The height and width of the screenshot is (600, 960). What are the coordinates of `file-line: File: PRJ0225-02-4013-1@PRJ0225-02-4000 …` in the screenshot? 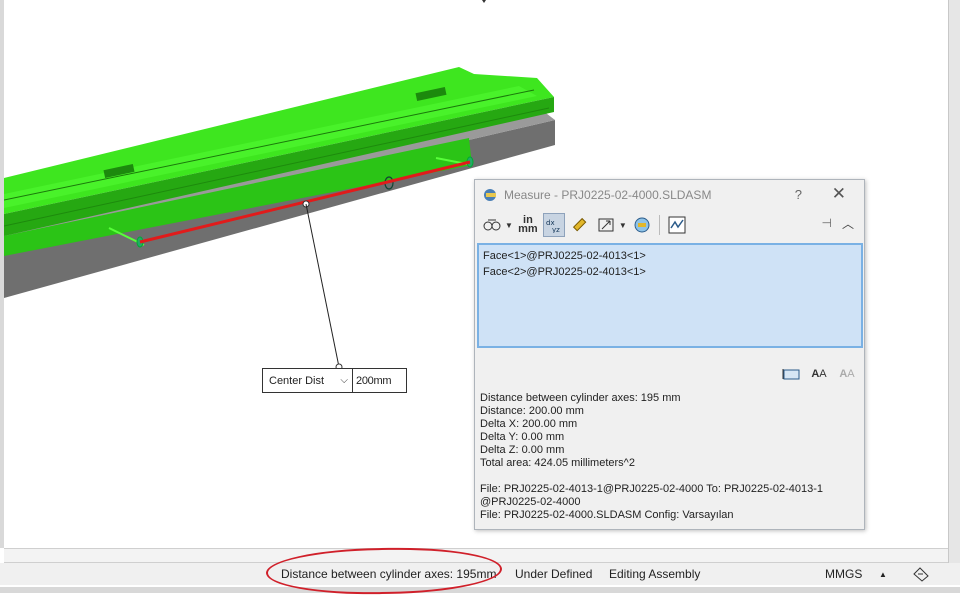 It's located at (652, 489).